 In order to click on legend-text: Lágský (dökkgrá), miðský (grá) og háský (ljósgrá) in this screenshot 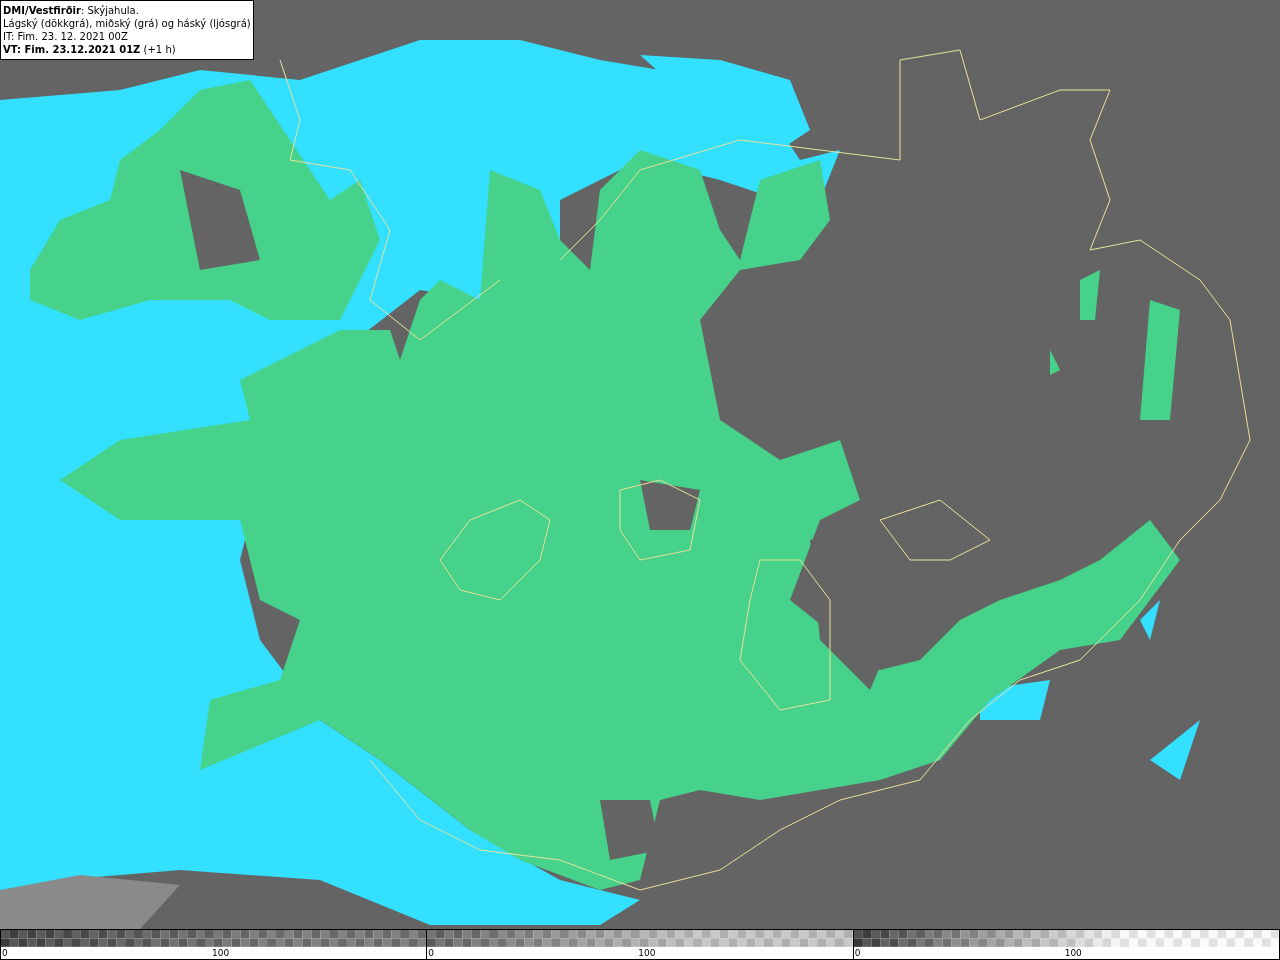, I will do `click(127, 23)`.